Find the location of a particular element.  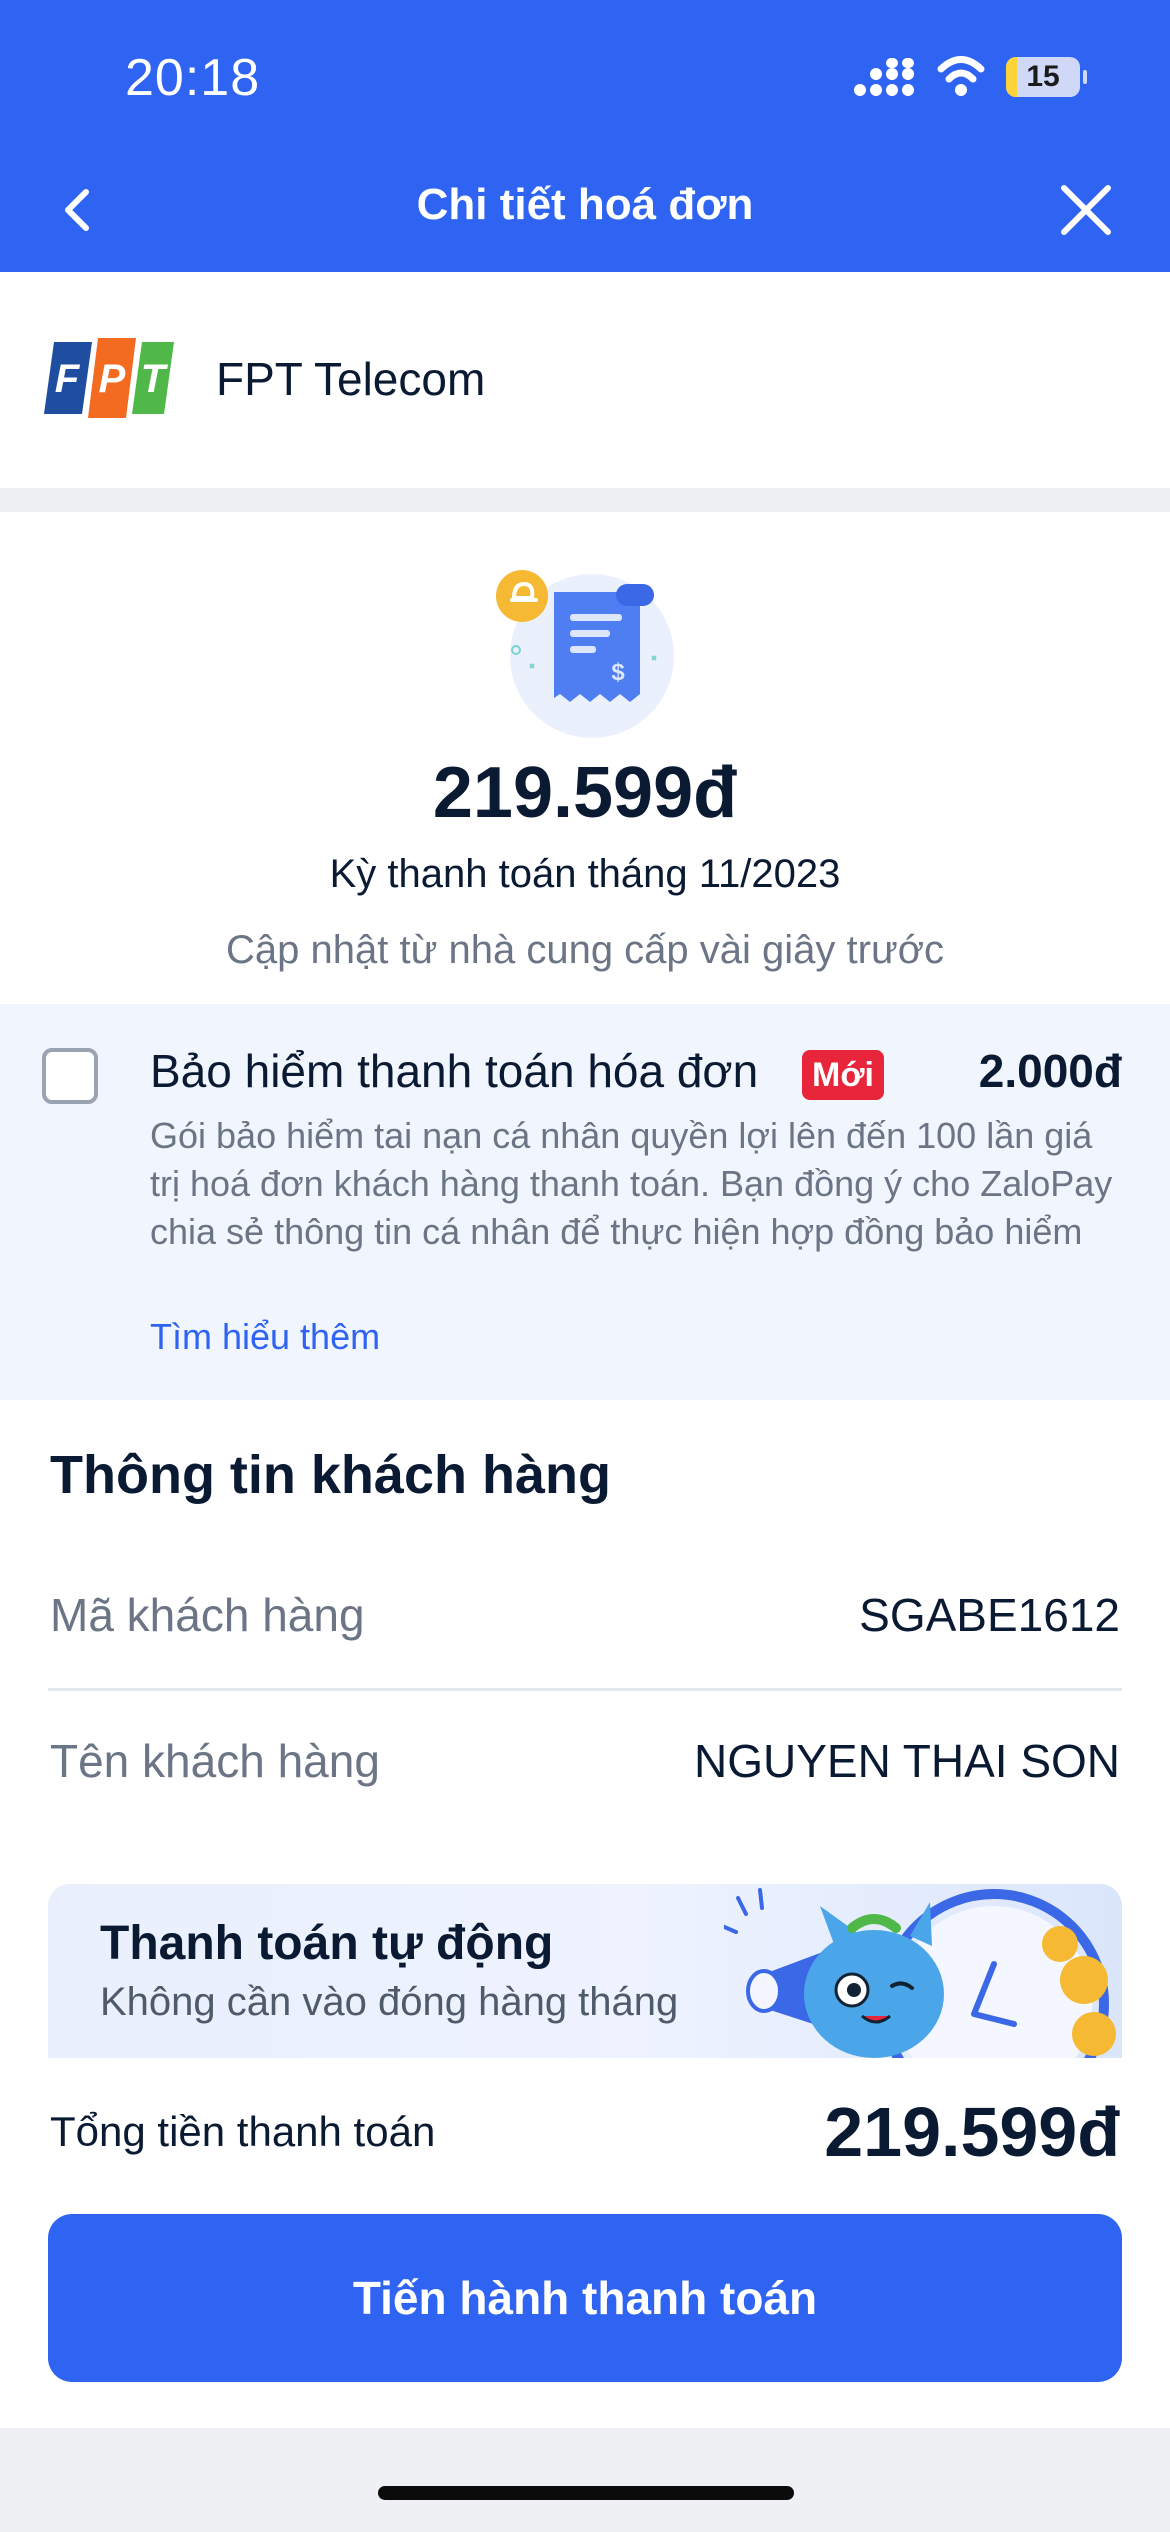

learn-more-link: Tìm hiểu thêm is located at coordinates (265, 1337).